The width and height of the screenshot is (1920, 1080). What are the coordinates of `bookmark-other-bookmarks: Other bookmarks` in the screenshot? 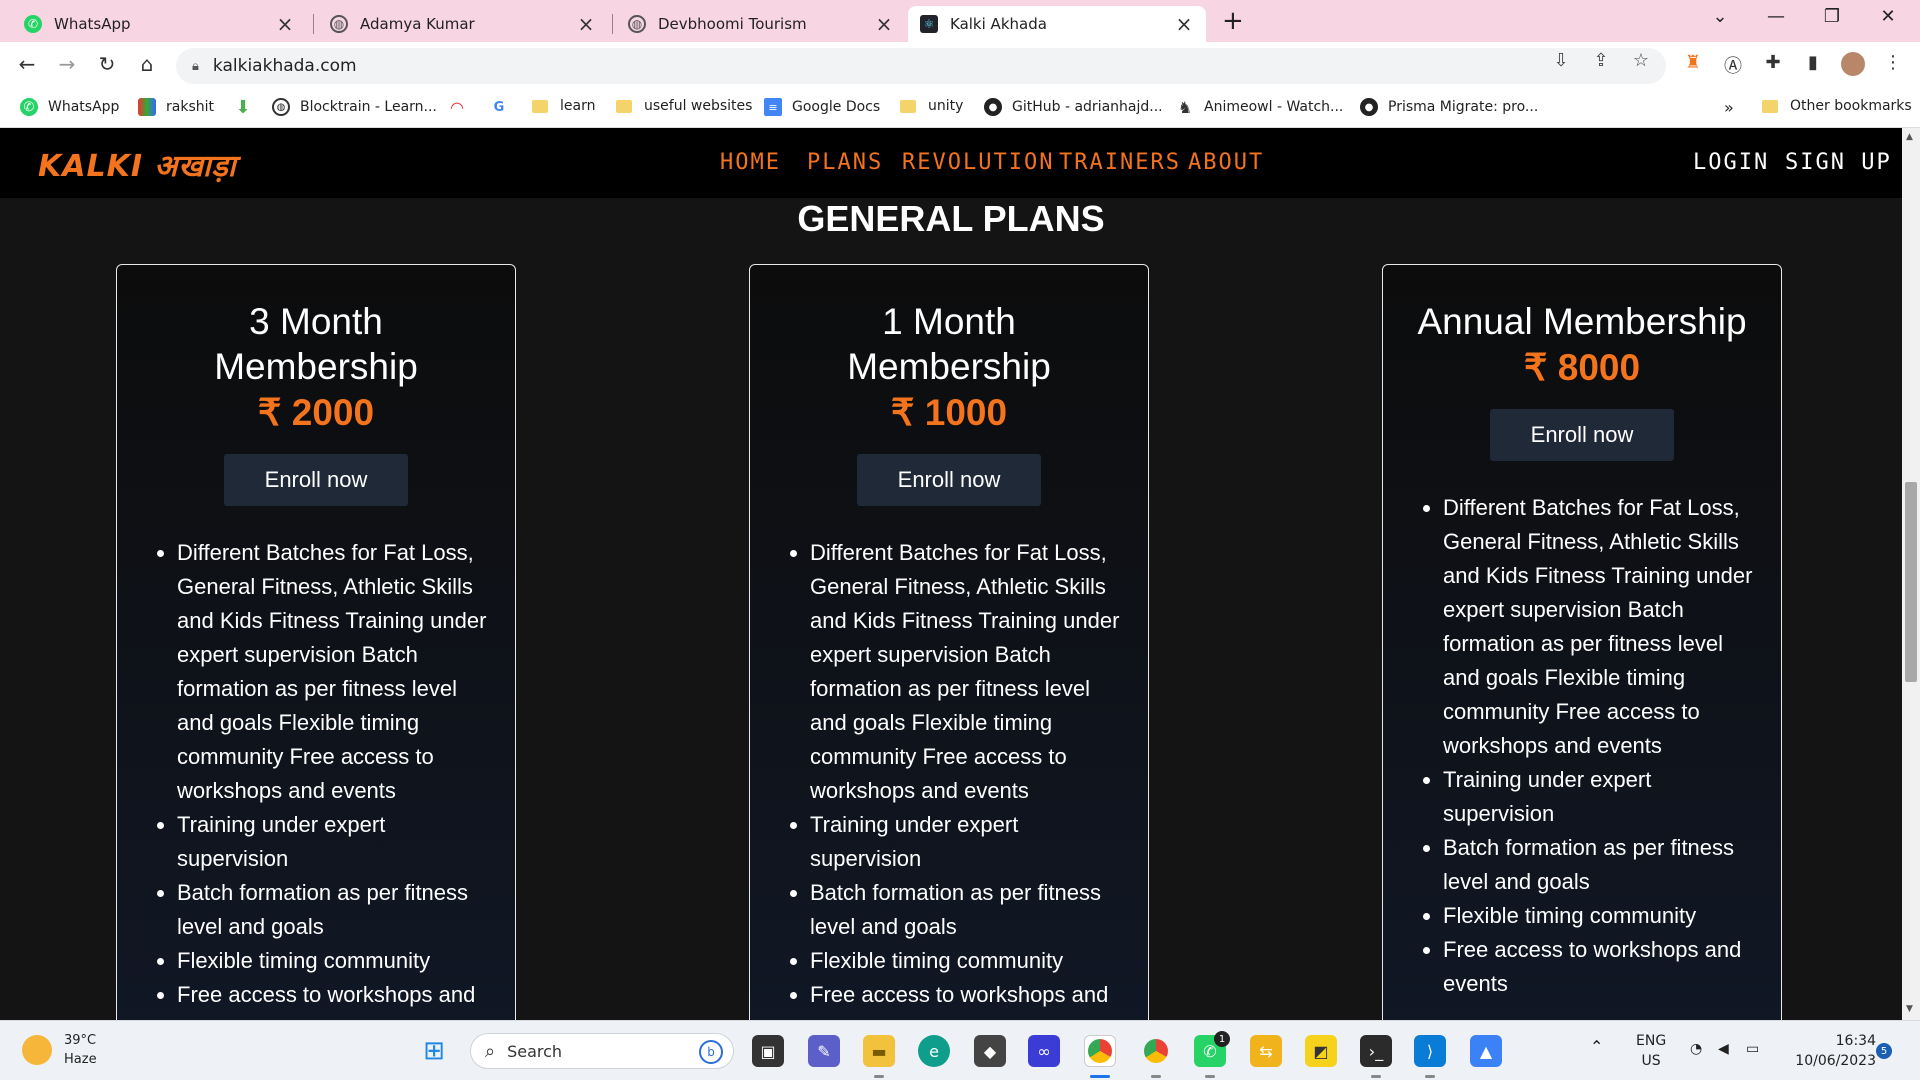 It's located at (1837, 106).